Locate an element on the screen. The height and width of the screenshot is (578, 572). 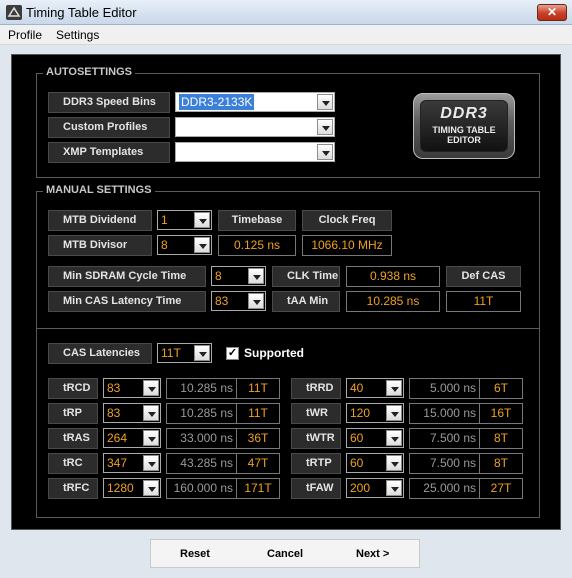
mtb-divisor-label: MTB Divisor is located at coordinates (100, 245).